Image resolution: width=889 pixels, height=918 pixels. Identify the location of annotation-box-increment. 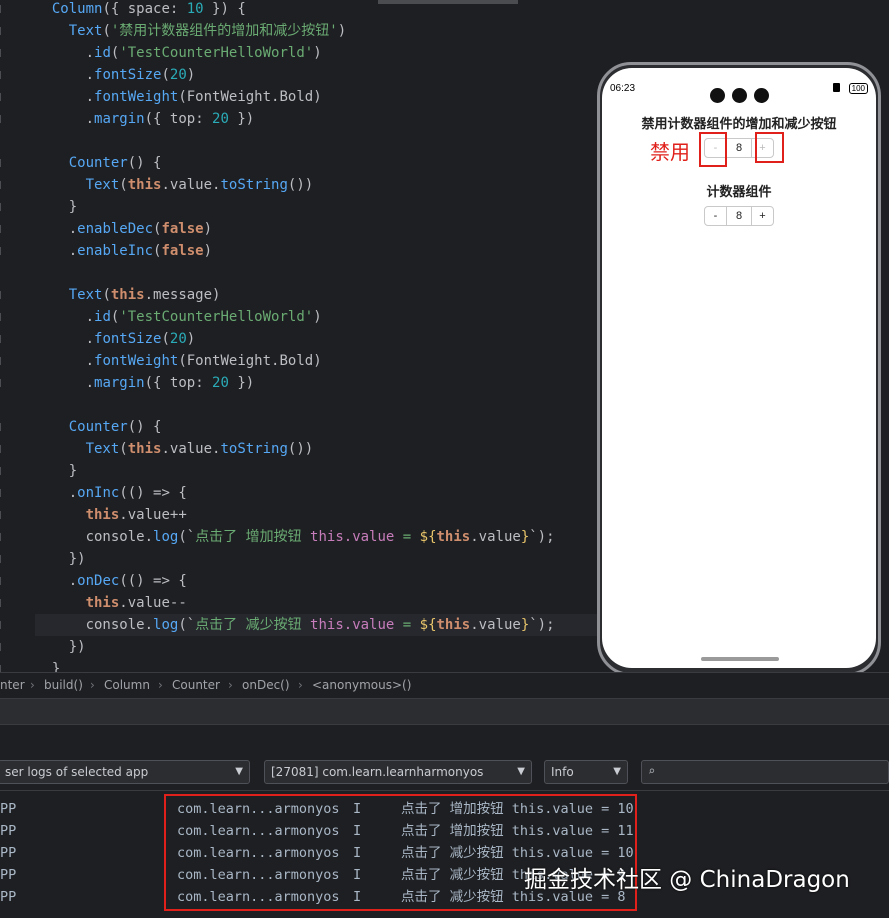
(769, 147).